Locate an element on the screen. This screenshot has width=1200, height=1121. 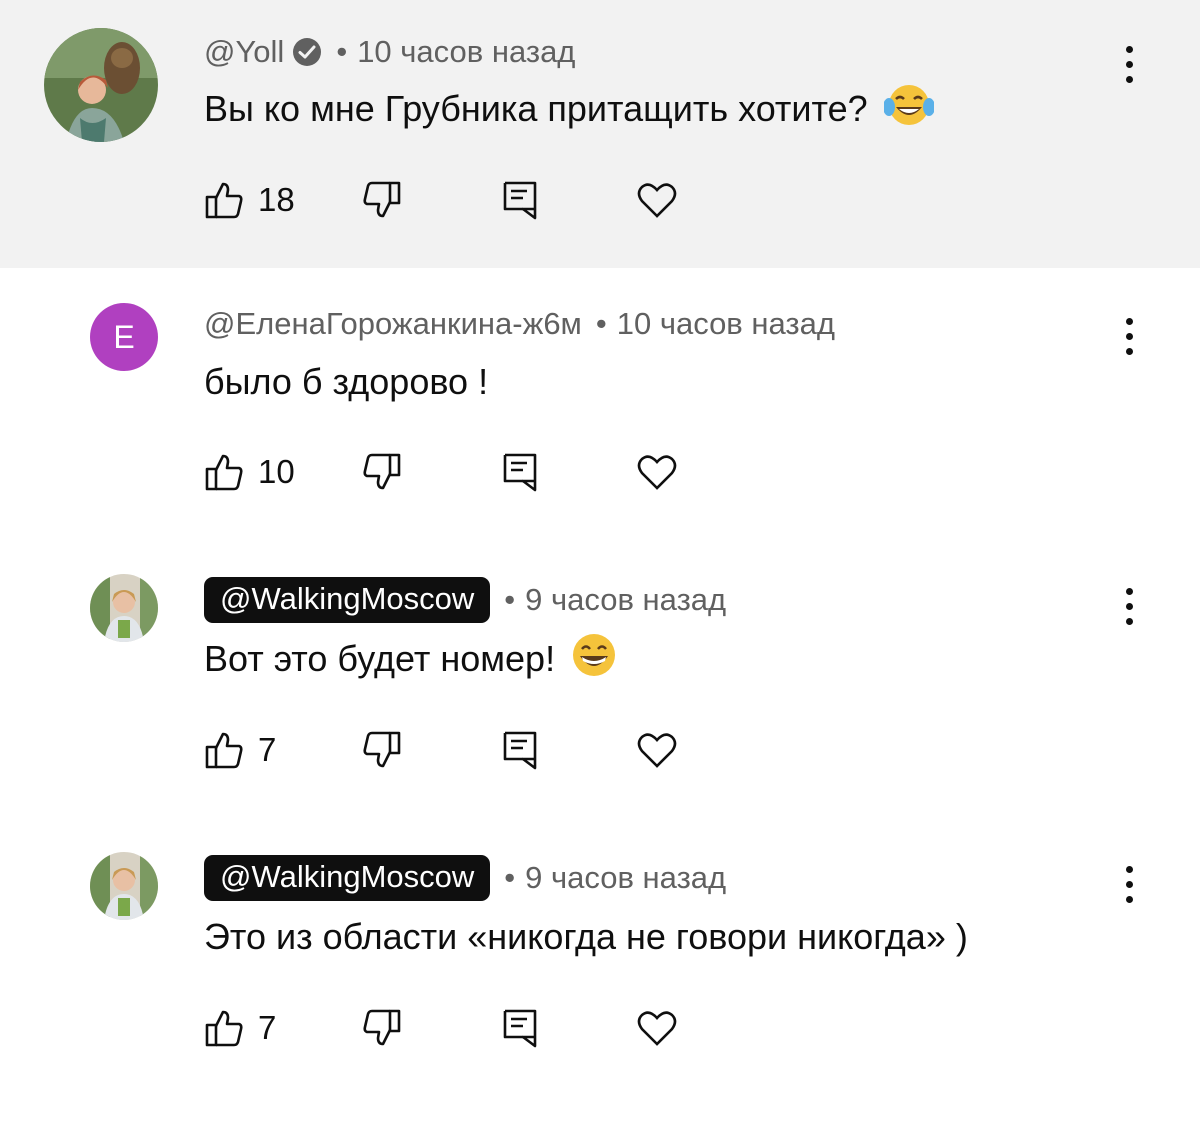
author-name: @Yoll is located at coordinates (244, 52).